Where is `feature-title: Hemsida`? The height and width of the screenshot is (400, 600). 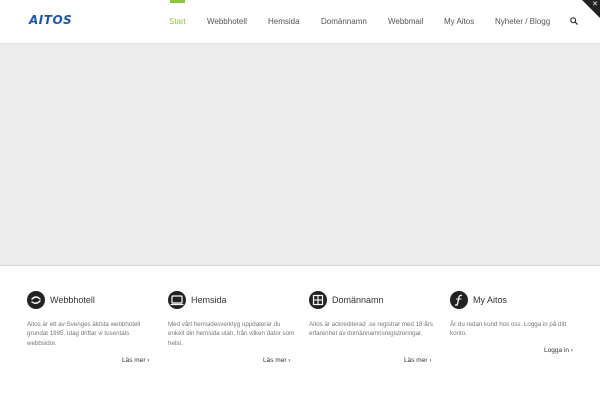
feature-title: Hemsida is located at coordinates (209, 300).